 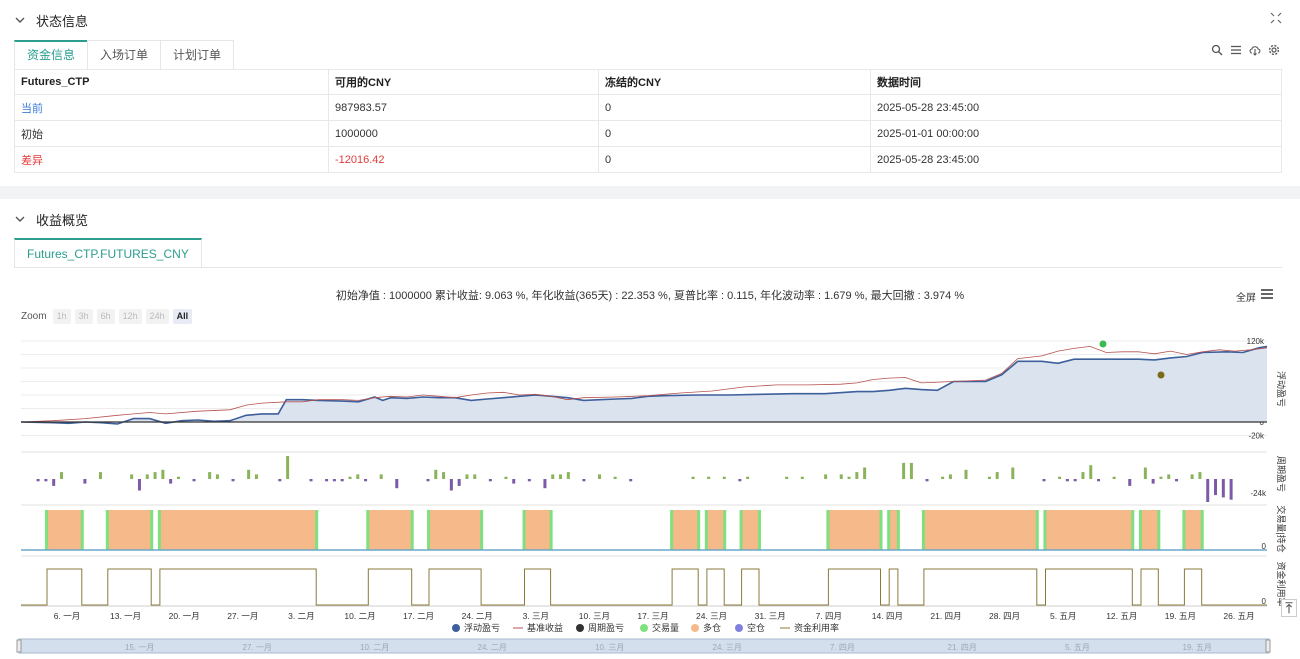 What do you see at coordinates (197, 54) in the screenshot?
I see `tab-plan-orders: 计划订单` at bounding box center [197, 54].